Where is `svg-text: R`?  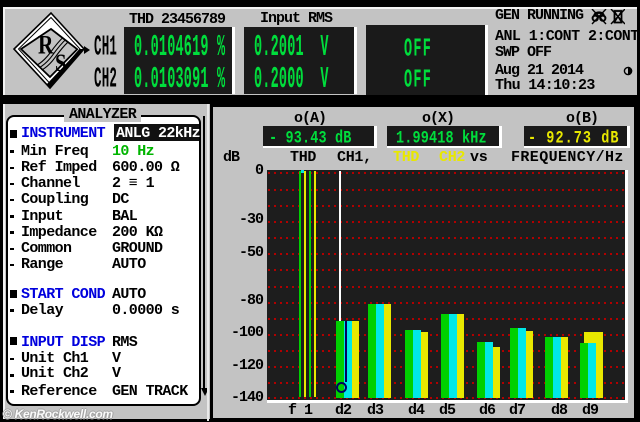
svg-text: R is located at coordinates (46, 46).